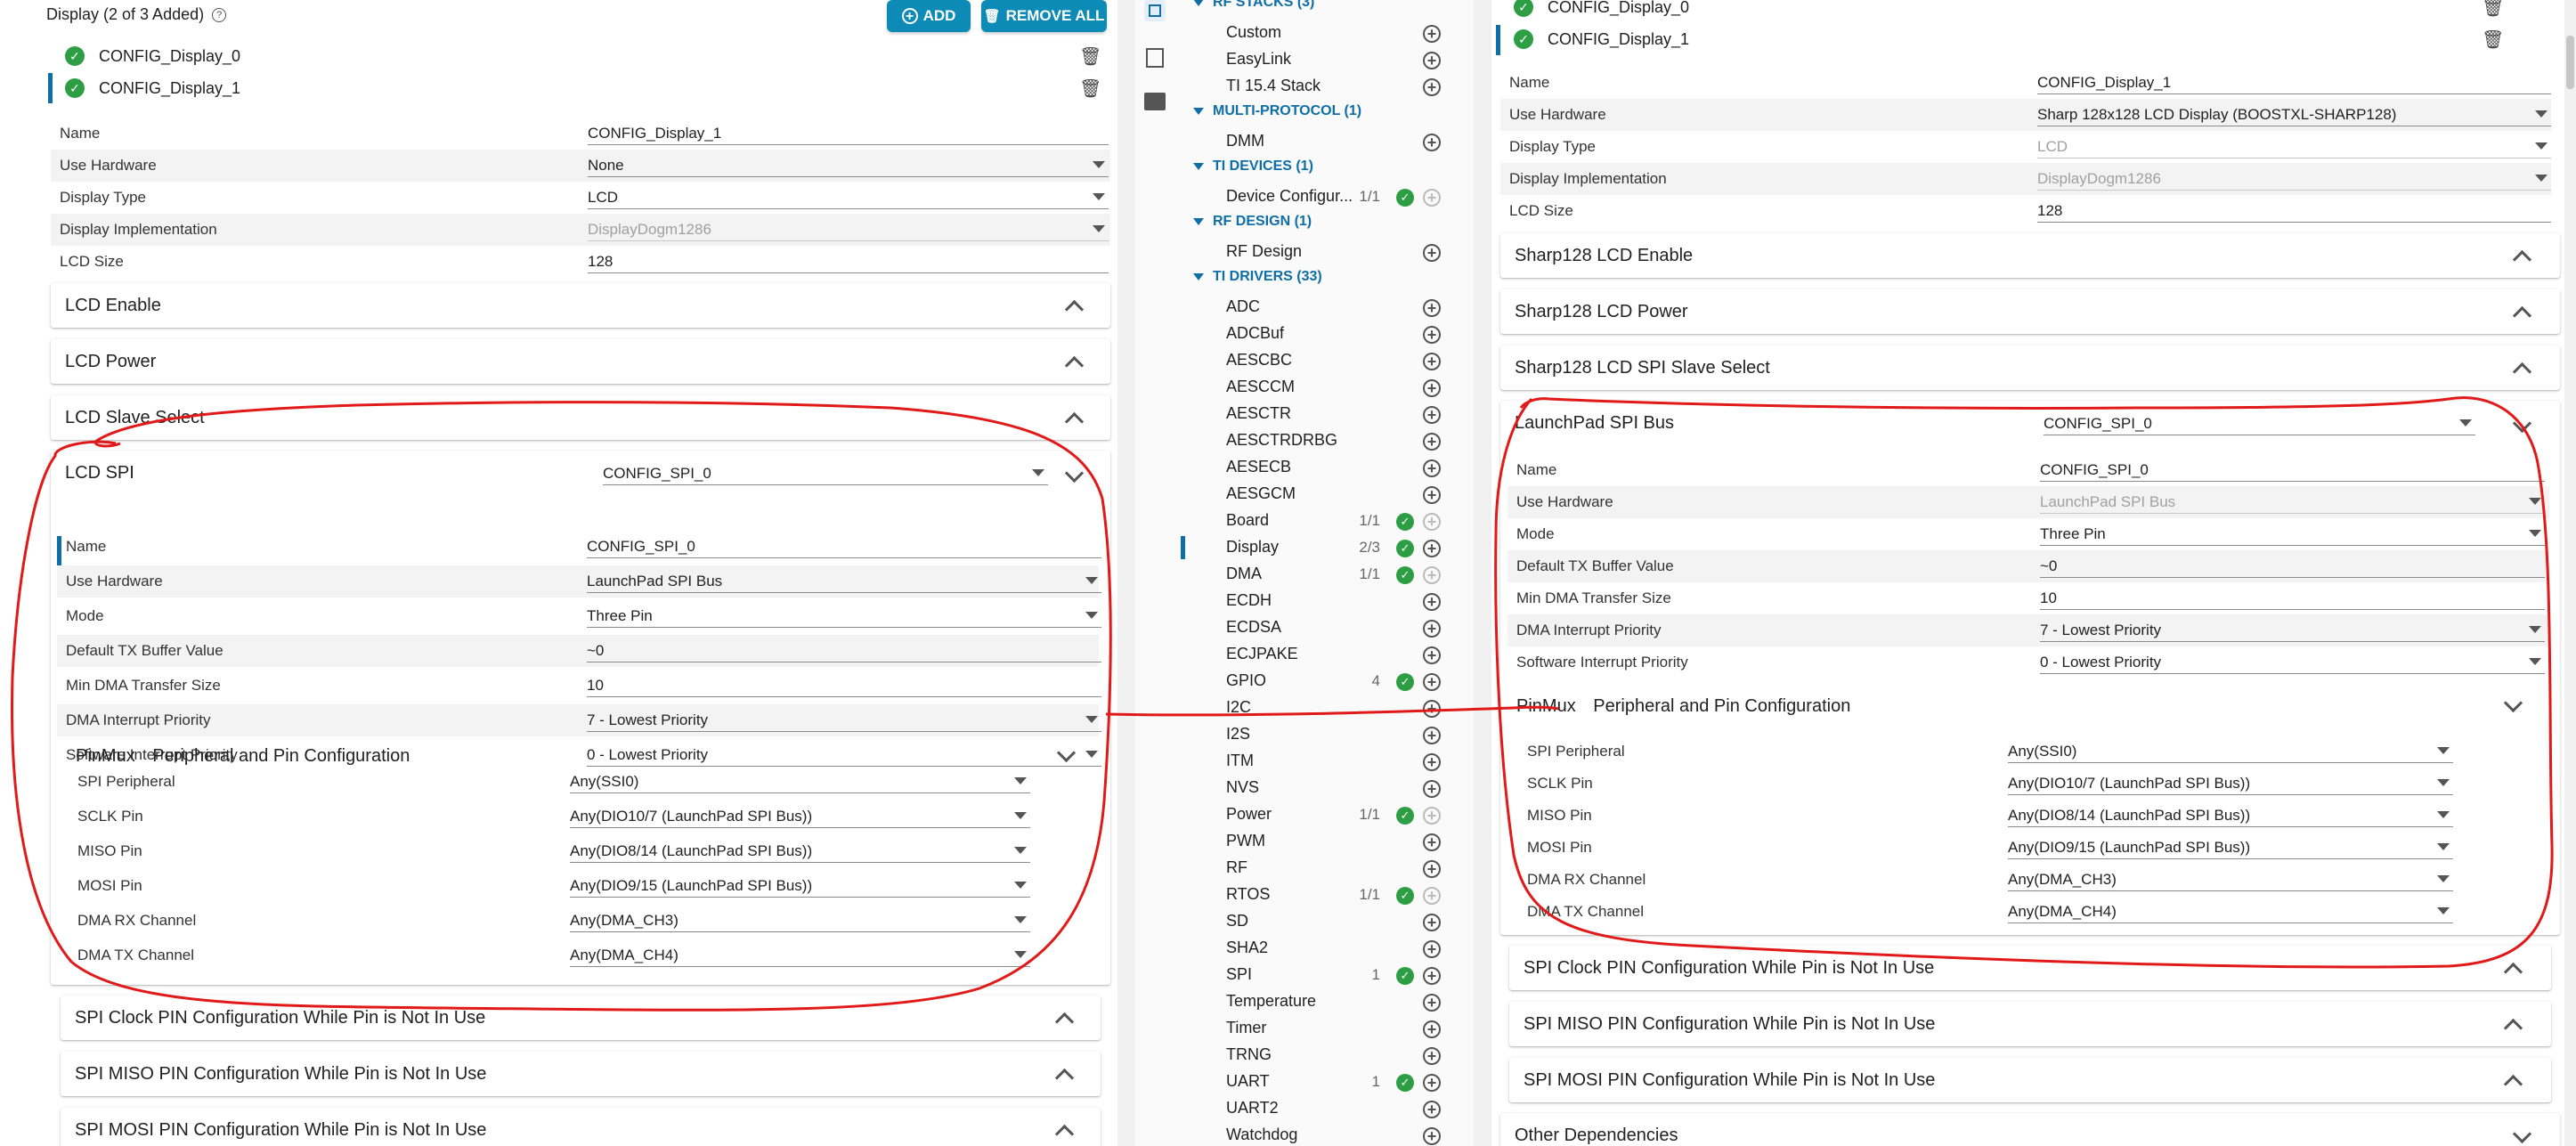 This screenshot has width=2576, height=1146. What do you see at coordinates (800, 921) in the screenshot?
I see `field-input: Any(DMA_CH3)` at bounding box center [800, 921].